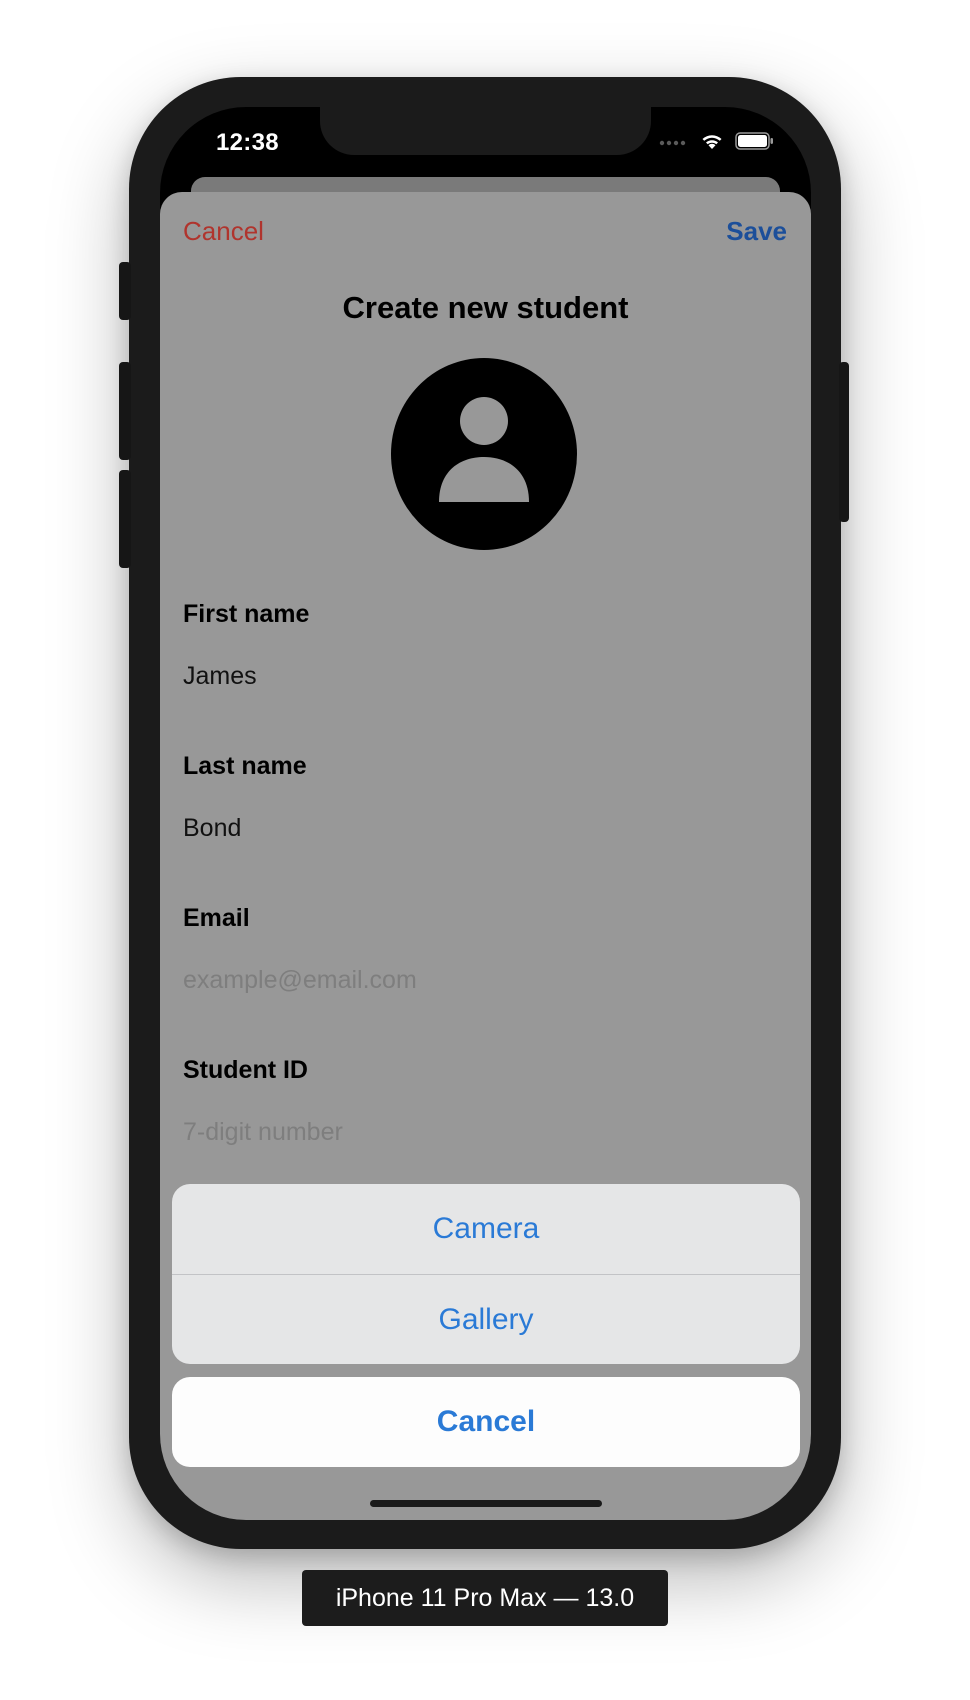  Describe the element at coordinates (247, 142) in the screenshot. I see `status-time: 12:38` at that location.